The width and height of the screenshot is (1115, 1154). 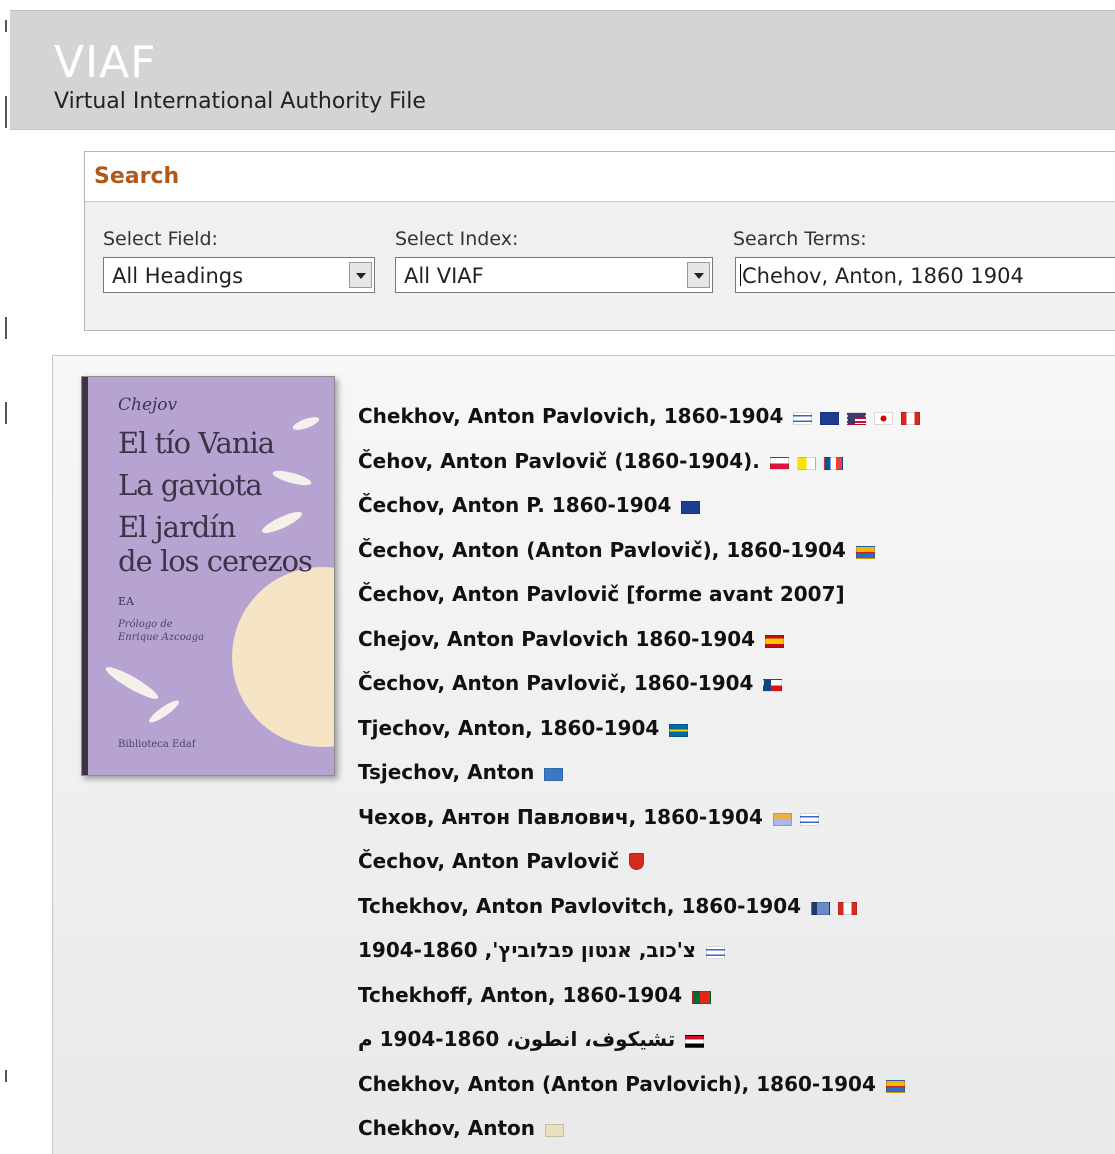 I want to click on heading-link: Čechov, Anton Pavlovič, 1860-1904, so click(x=555, y=683).